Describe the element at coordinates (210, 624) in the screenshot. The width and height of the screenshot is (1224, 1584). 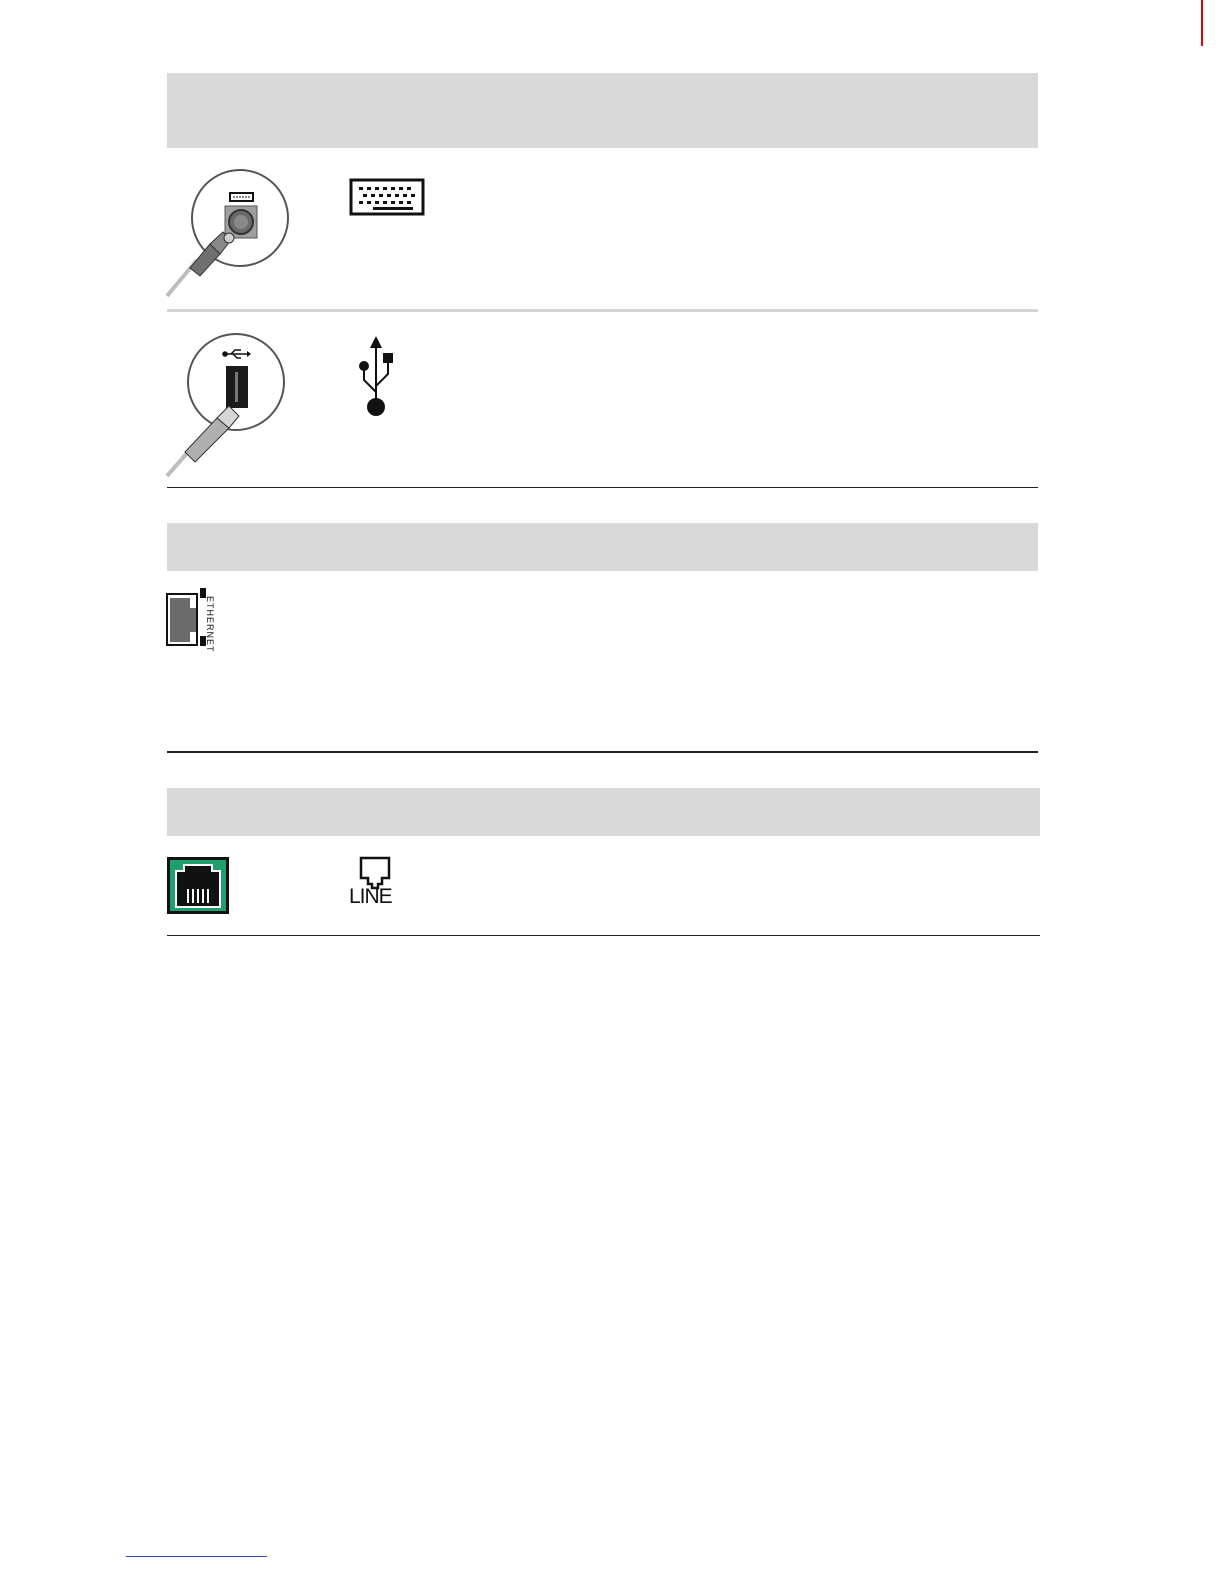
I see `ethernet-label: ETHERNET` at that location.